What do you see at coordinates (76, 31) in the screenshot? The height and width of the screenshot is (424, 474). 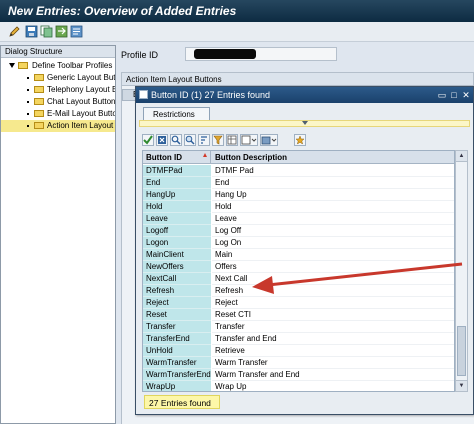 I see `print-icon` at bounding box center [76, 31].